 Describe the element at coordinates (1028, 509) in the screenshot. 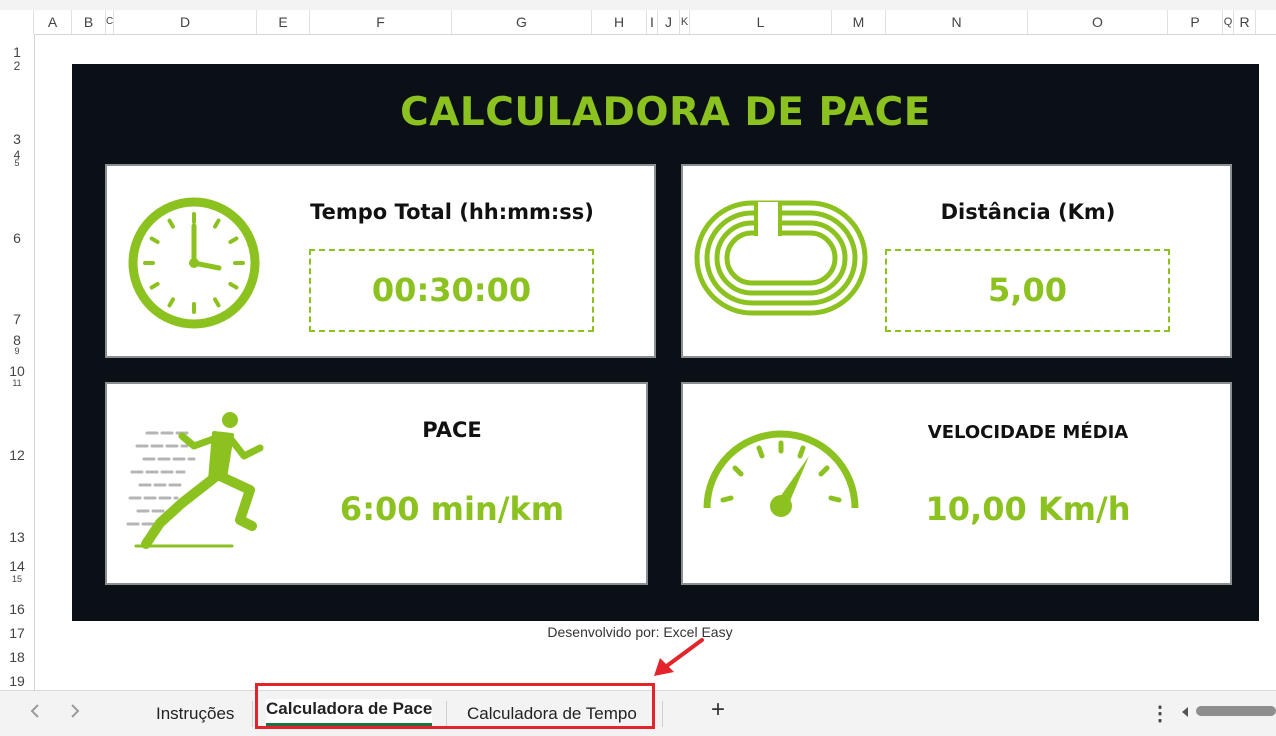

I see `average-speed-value: 10,00 Km/h` at that location.